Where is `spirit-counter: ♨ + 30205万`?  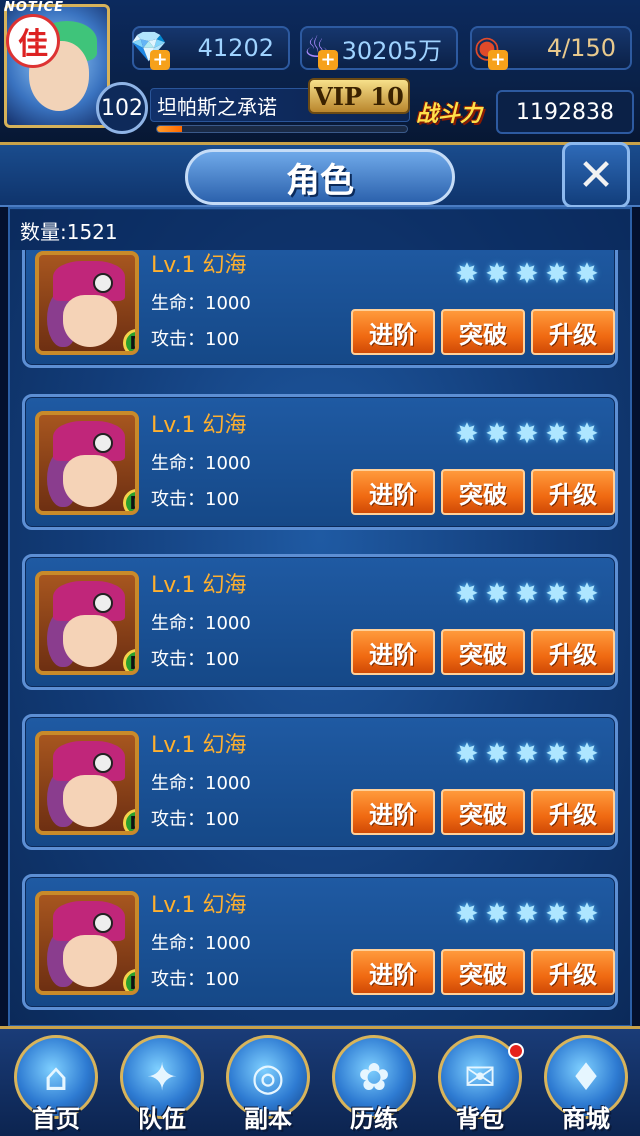 spirit-counter: ♨ + 30205万 is located at coordinates (379, 48).